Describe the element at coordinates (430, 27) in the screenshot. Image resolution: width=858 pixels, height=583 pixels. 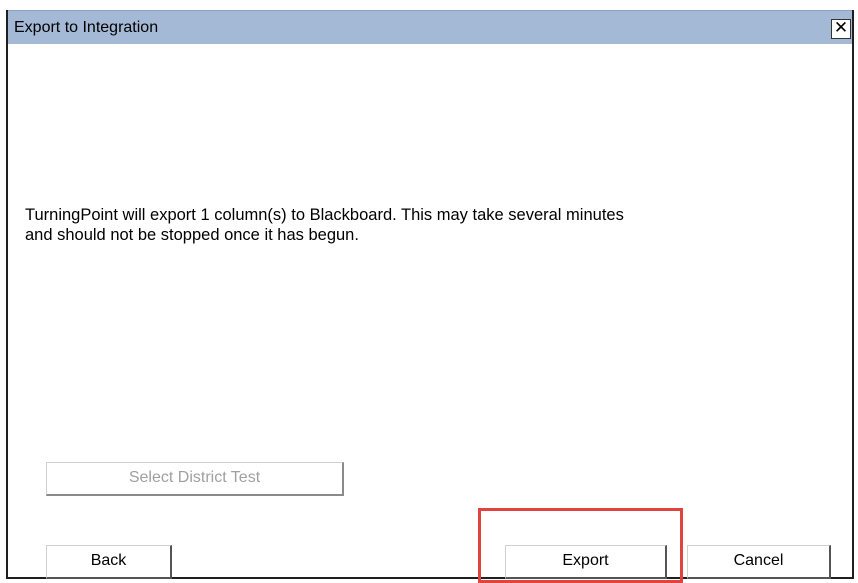
I see `title-bar: Export to Integration ✕` at that location.